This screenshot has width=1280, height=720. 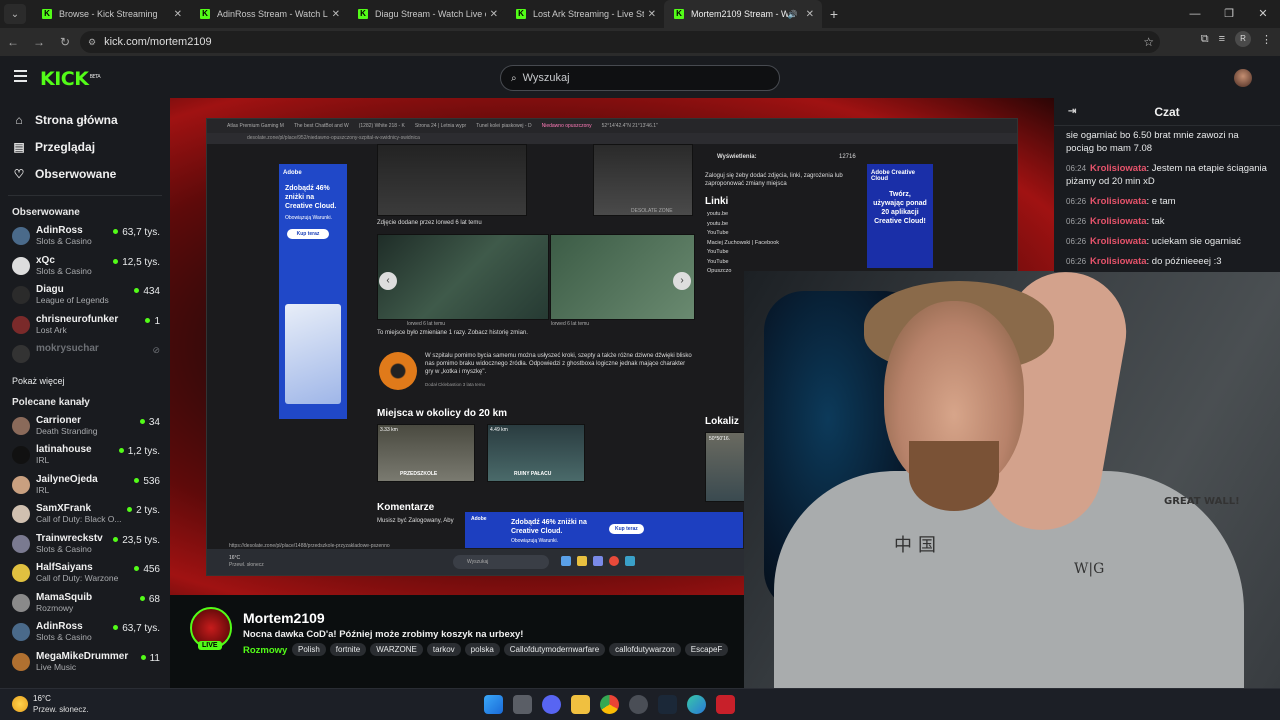 I want to click on sidebar-channel: Diagu League of Legends 434, so click(x=85, y=296).